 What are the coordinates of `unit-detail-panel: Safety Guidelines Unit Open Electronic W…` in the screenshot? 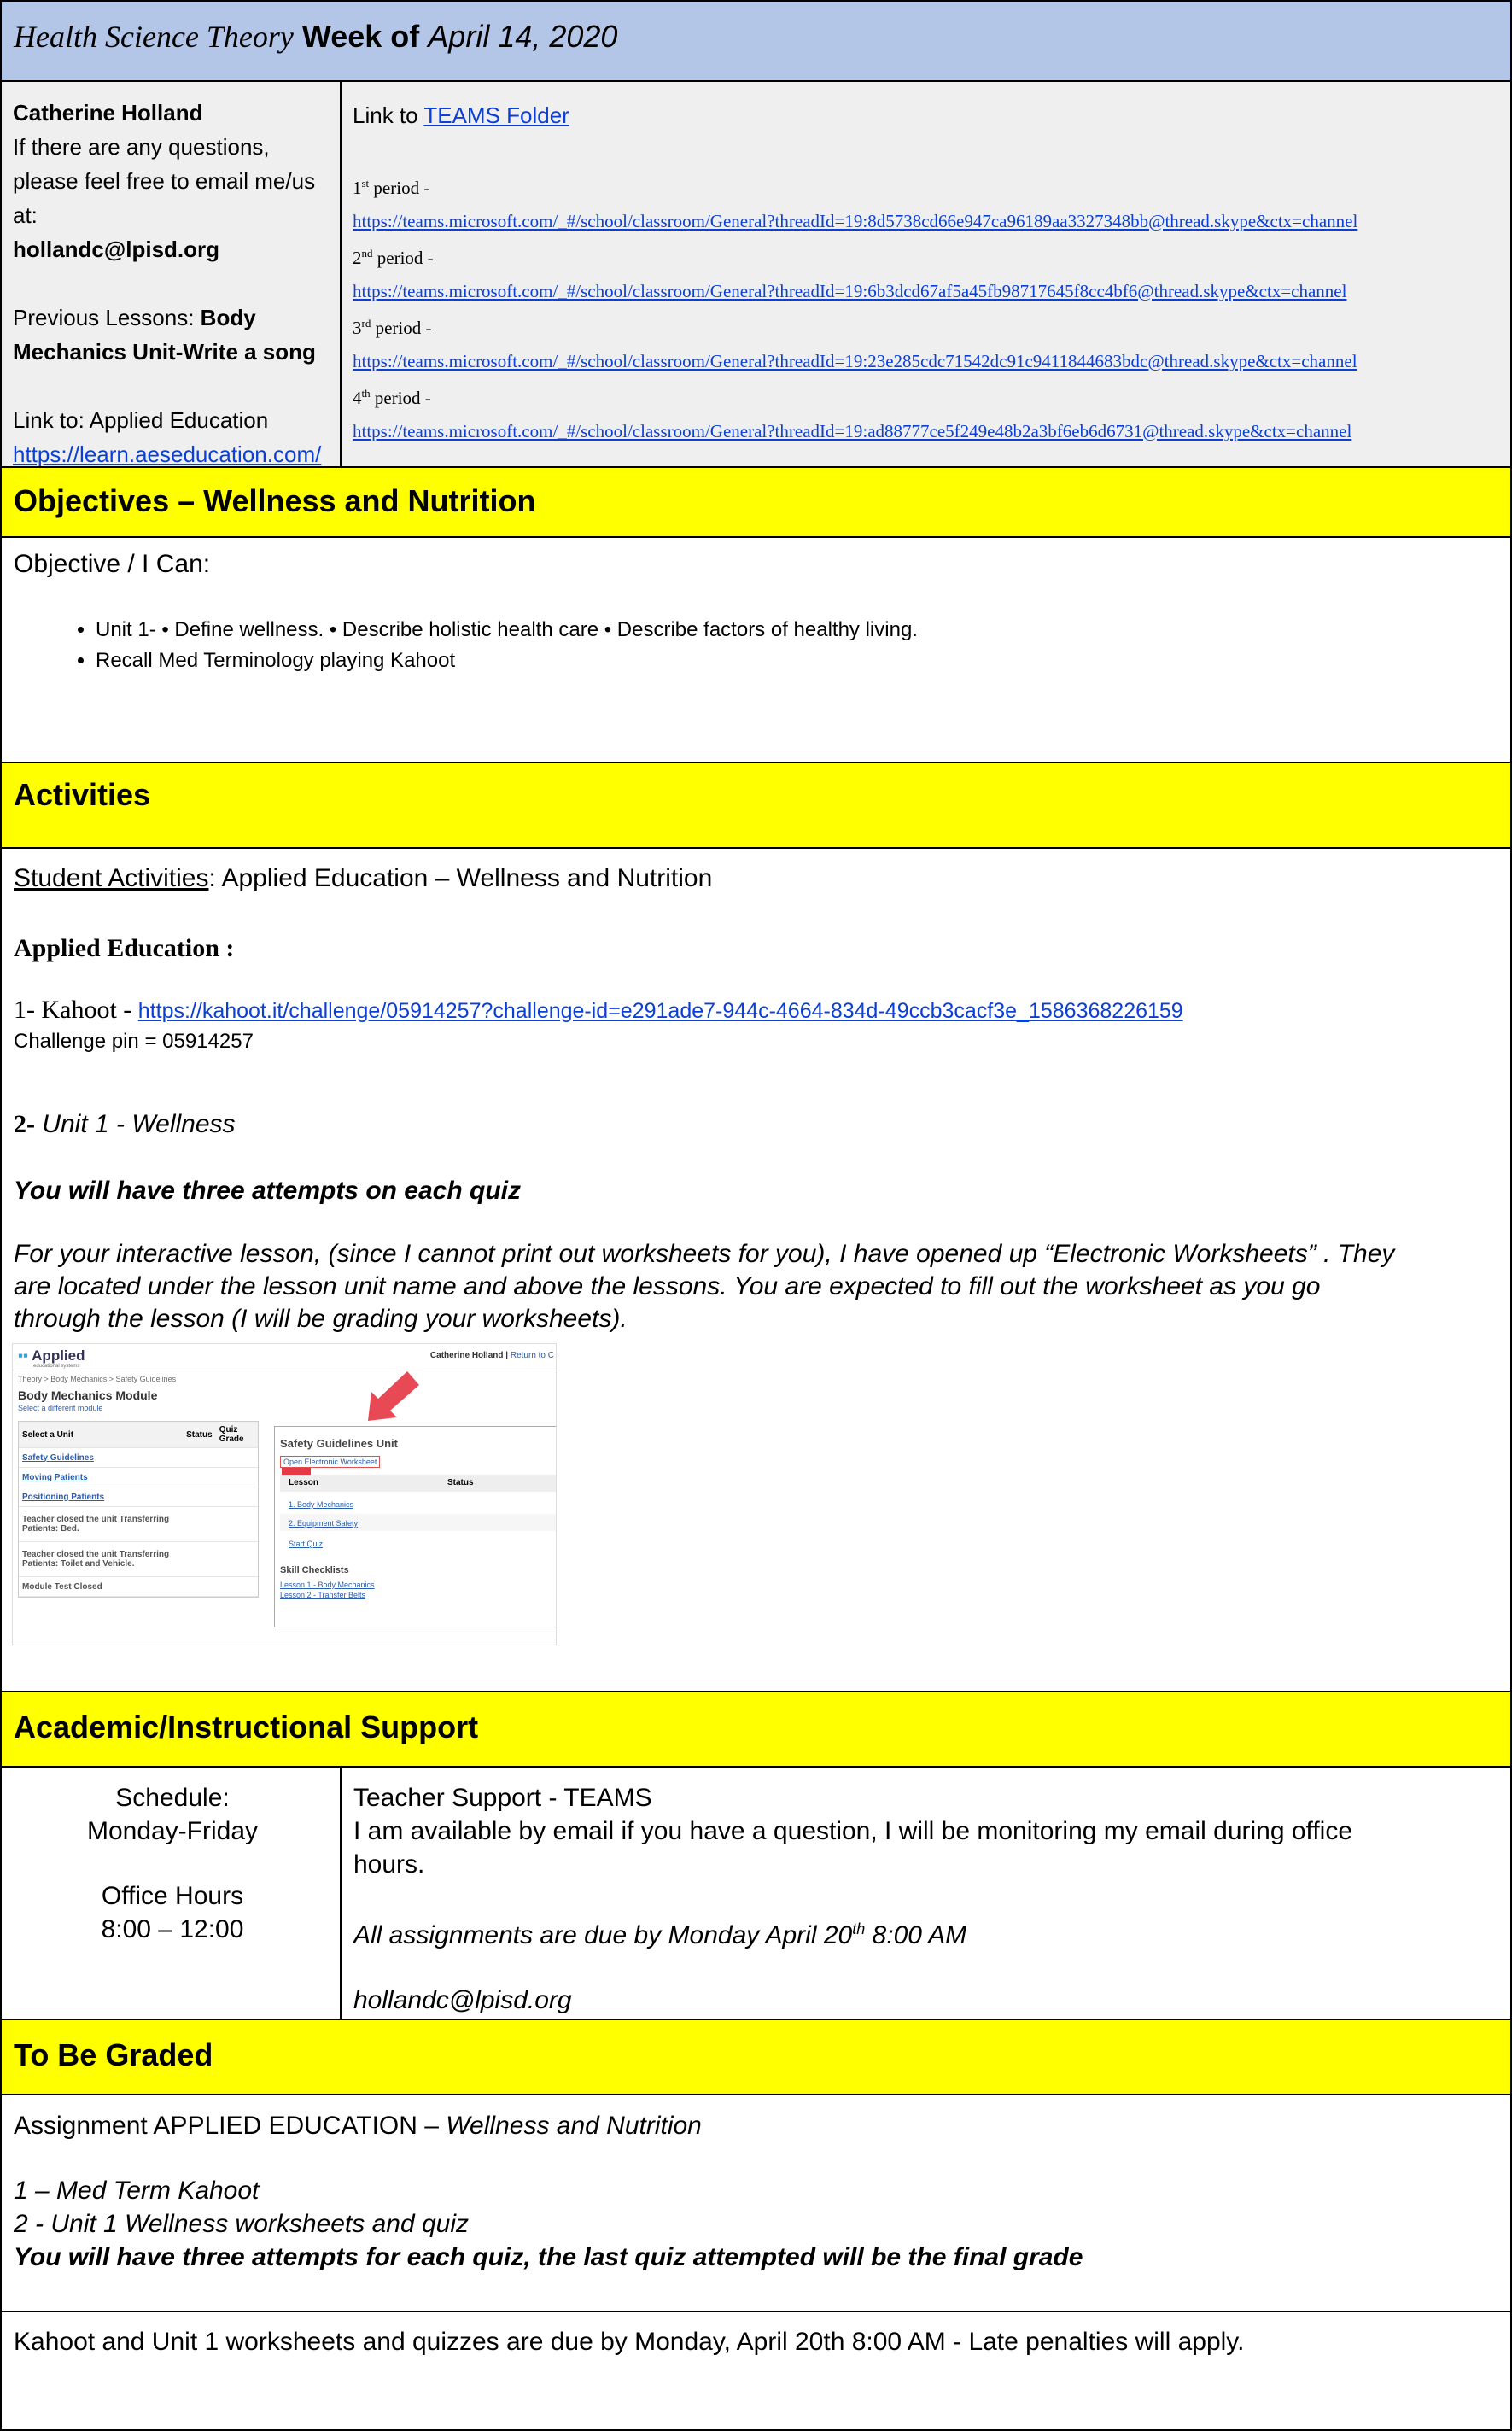 It's located at (415, 1526).